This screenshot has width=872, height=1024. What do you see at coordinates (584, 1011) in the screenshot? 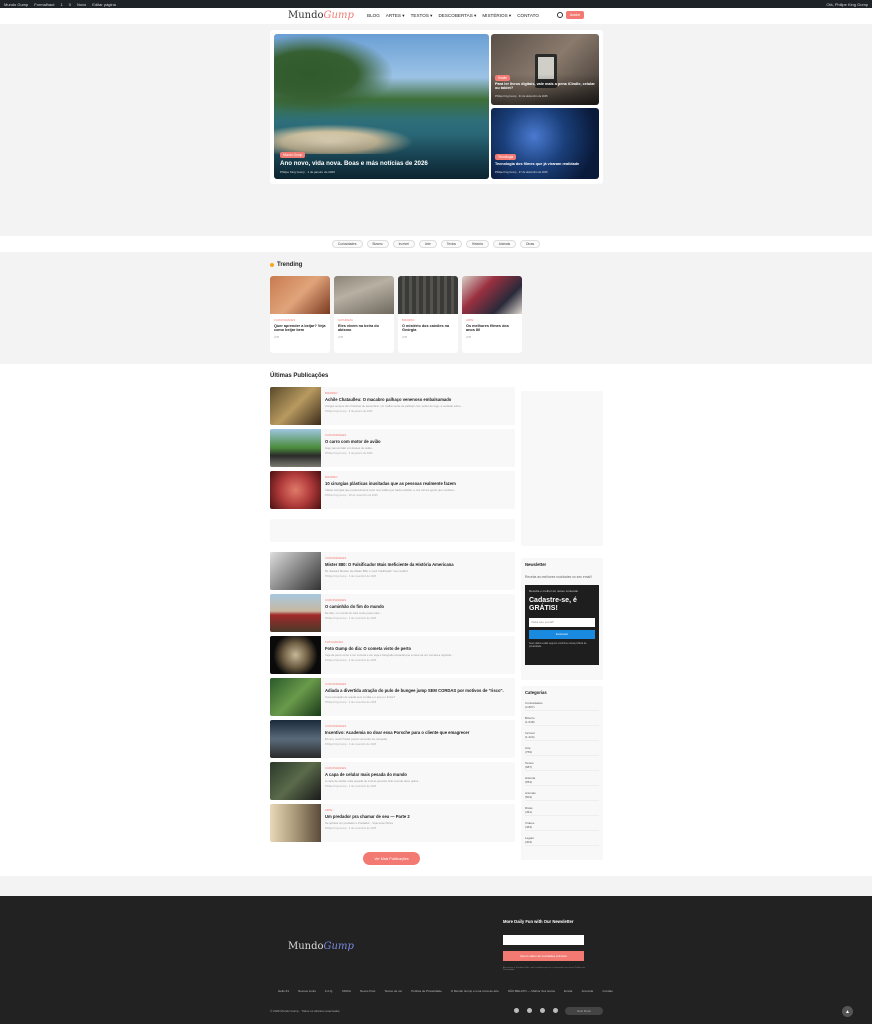
I see `dark-mode-toggle: Dark Mode` at bounding box center [584, 1011].